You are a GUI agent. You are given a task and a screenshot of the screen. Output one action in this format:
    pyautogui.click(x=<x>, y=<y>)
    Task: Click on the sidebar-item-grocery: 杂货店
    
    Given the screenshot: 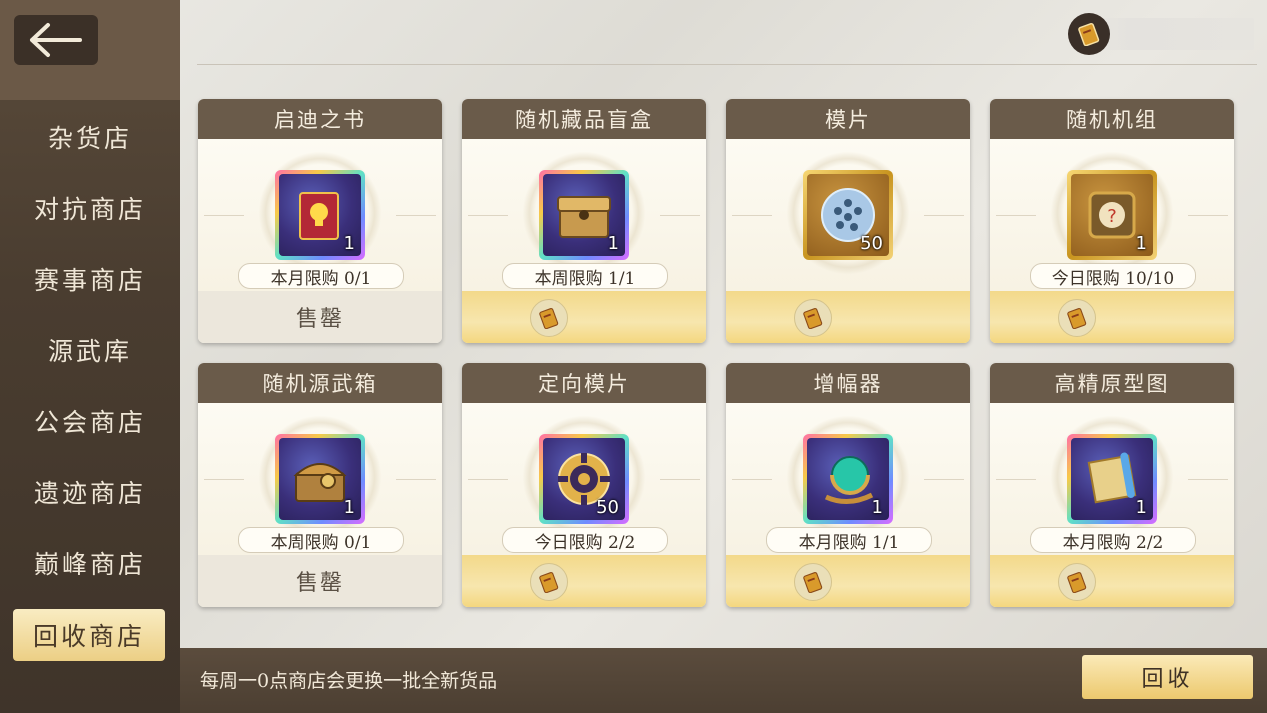 What is the action you would take?
    pyautogui.click(x=90, y=137)
    